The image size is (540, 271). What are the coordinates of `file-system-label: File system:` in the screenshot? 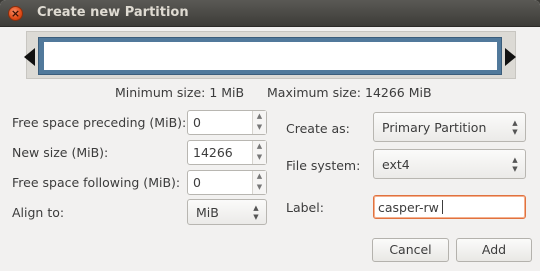 It's located at (323, 165).